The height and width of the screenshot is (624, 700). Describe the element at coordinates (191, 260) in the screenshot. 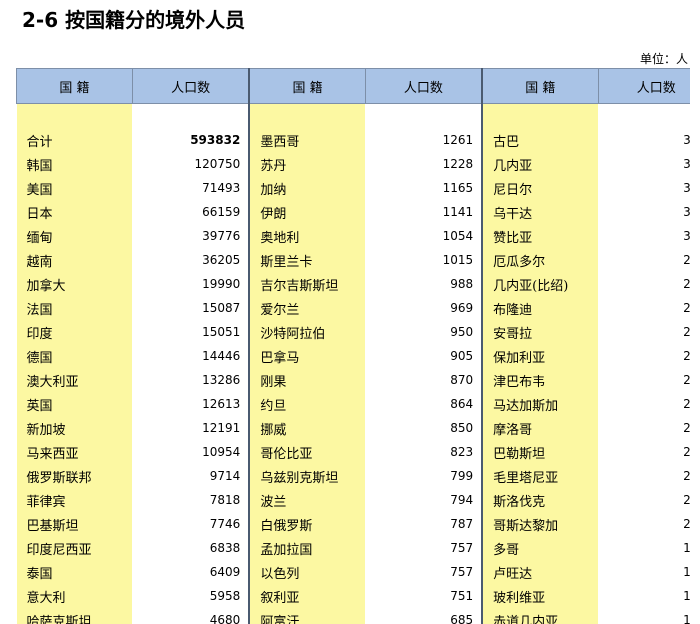

I see `population-cell: 36205` at that location.